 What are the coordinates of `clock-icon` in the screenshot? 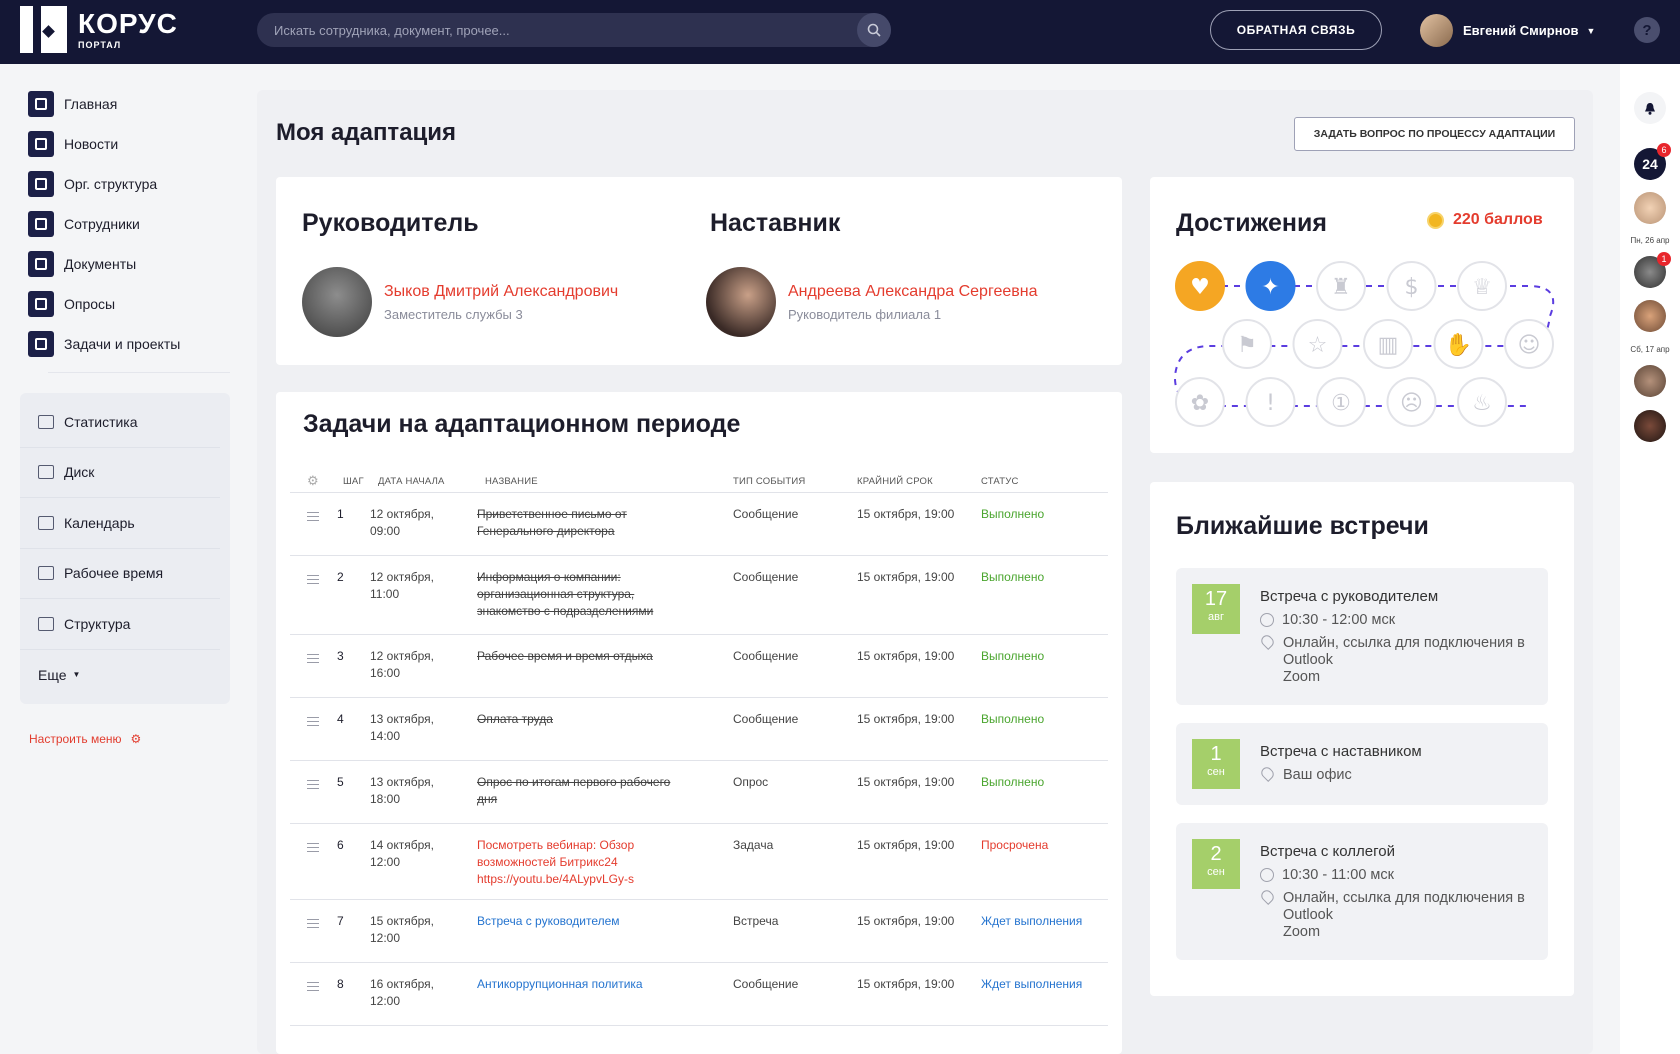 It's located at (1267, 620).